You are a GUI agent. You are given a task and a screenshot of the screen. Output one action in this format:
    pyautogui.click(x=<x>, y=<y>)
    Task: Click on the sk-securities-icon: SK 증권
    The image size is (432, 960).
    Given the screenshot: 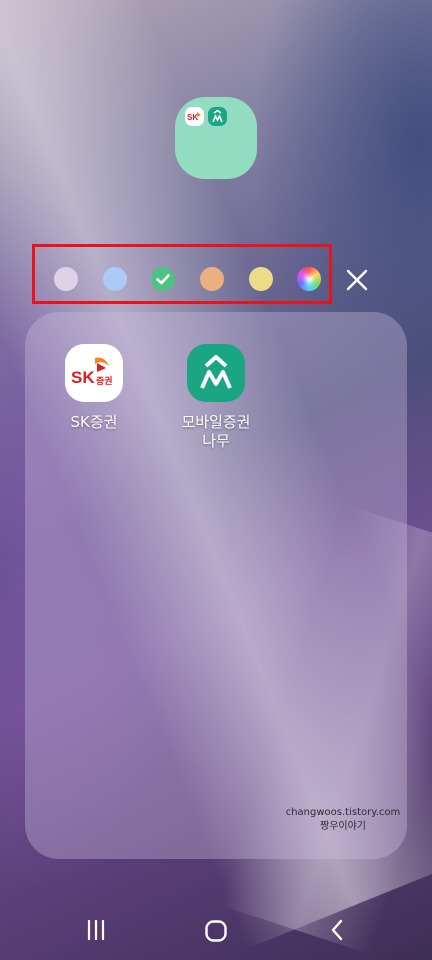 What is the action you would take?
    pyautogui.click(x=94, y=373)
    